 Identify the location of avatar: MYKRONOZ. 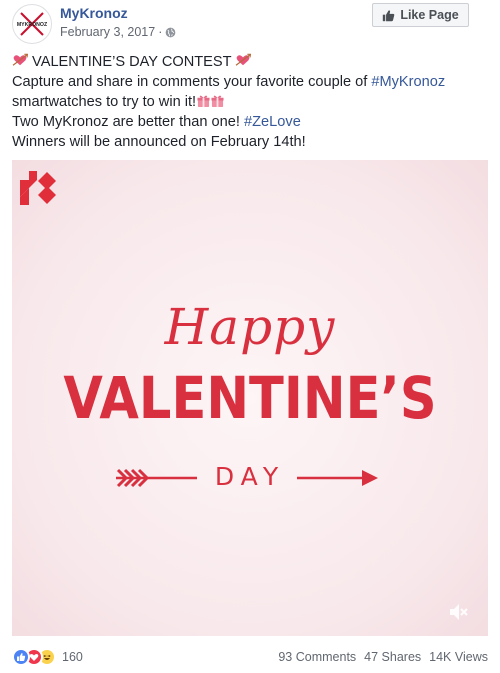
(32, 24).